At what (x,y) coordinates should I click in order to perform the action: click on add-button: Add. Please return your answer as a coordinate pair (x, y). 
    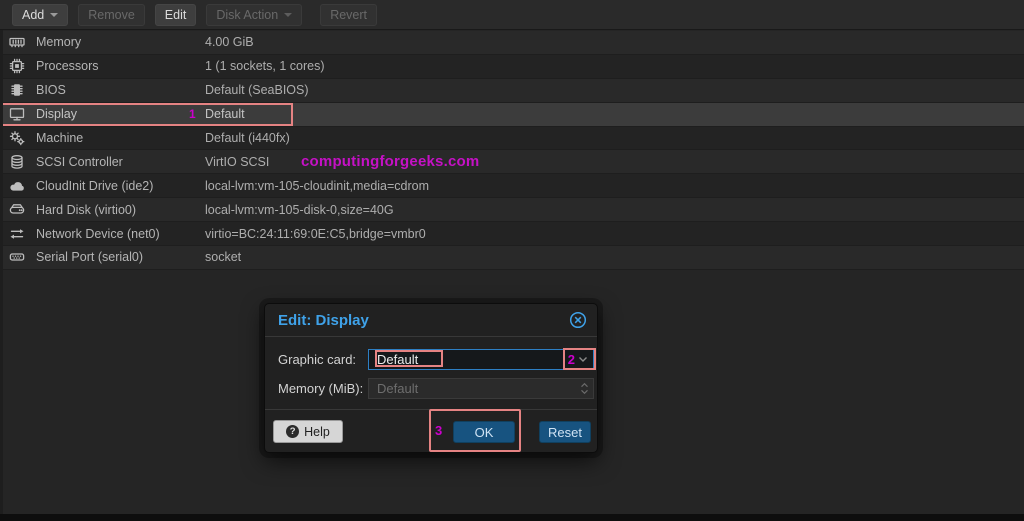
    Looking at the image, I should click on (40, 14).